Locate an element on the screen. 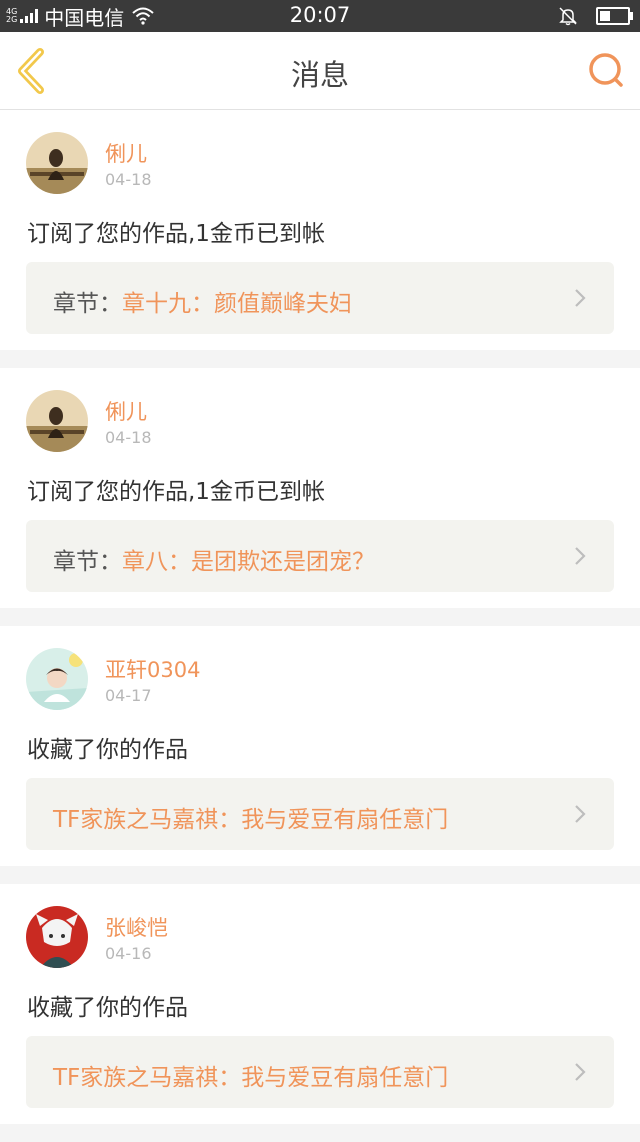  work-link: 章节：章十九：颜值巅峰夫妇 is located at coordinates (320, 298).